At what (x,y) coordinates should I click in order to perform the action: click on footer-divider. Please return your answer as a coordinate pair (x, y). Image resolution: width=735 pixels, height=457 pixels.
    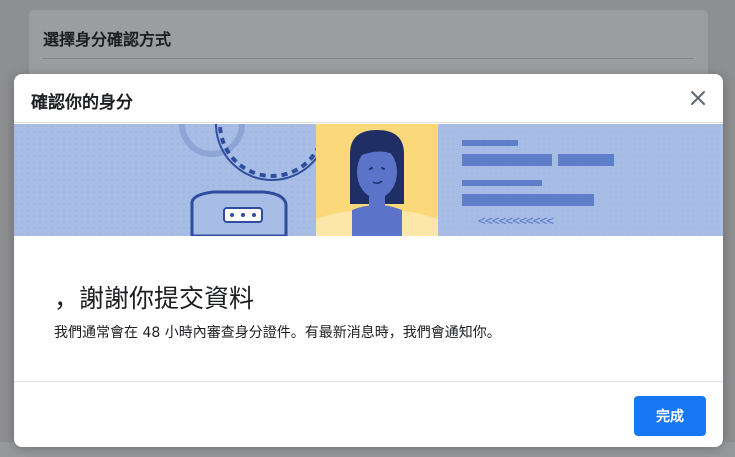
    Looking at the image, I should click on (368, 381).